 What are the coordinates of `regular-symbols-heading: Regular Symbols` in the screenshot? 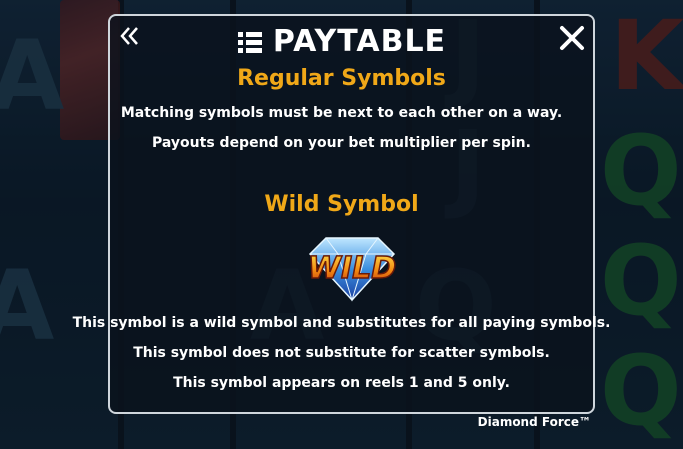 It's located at (341, 78).